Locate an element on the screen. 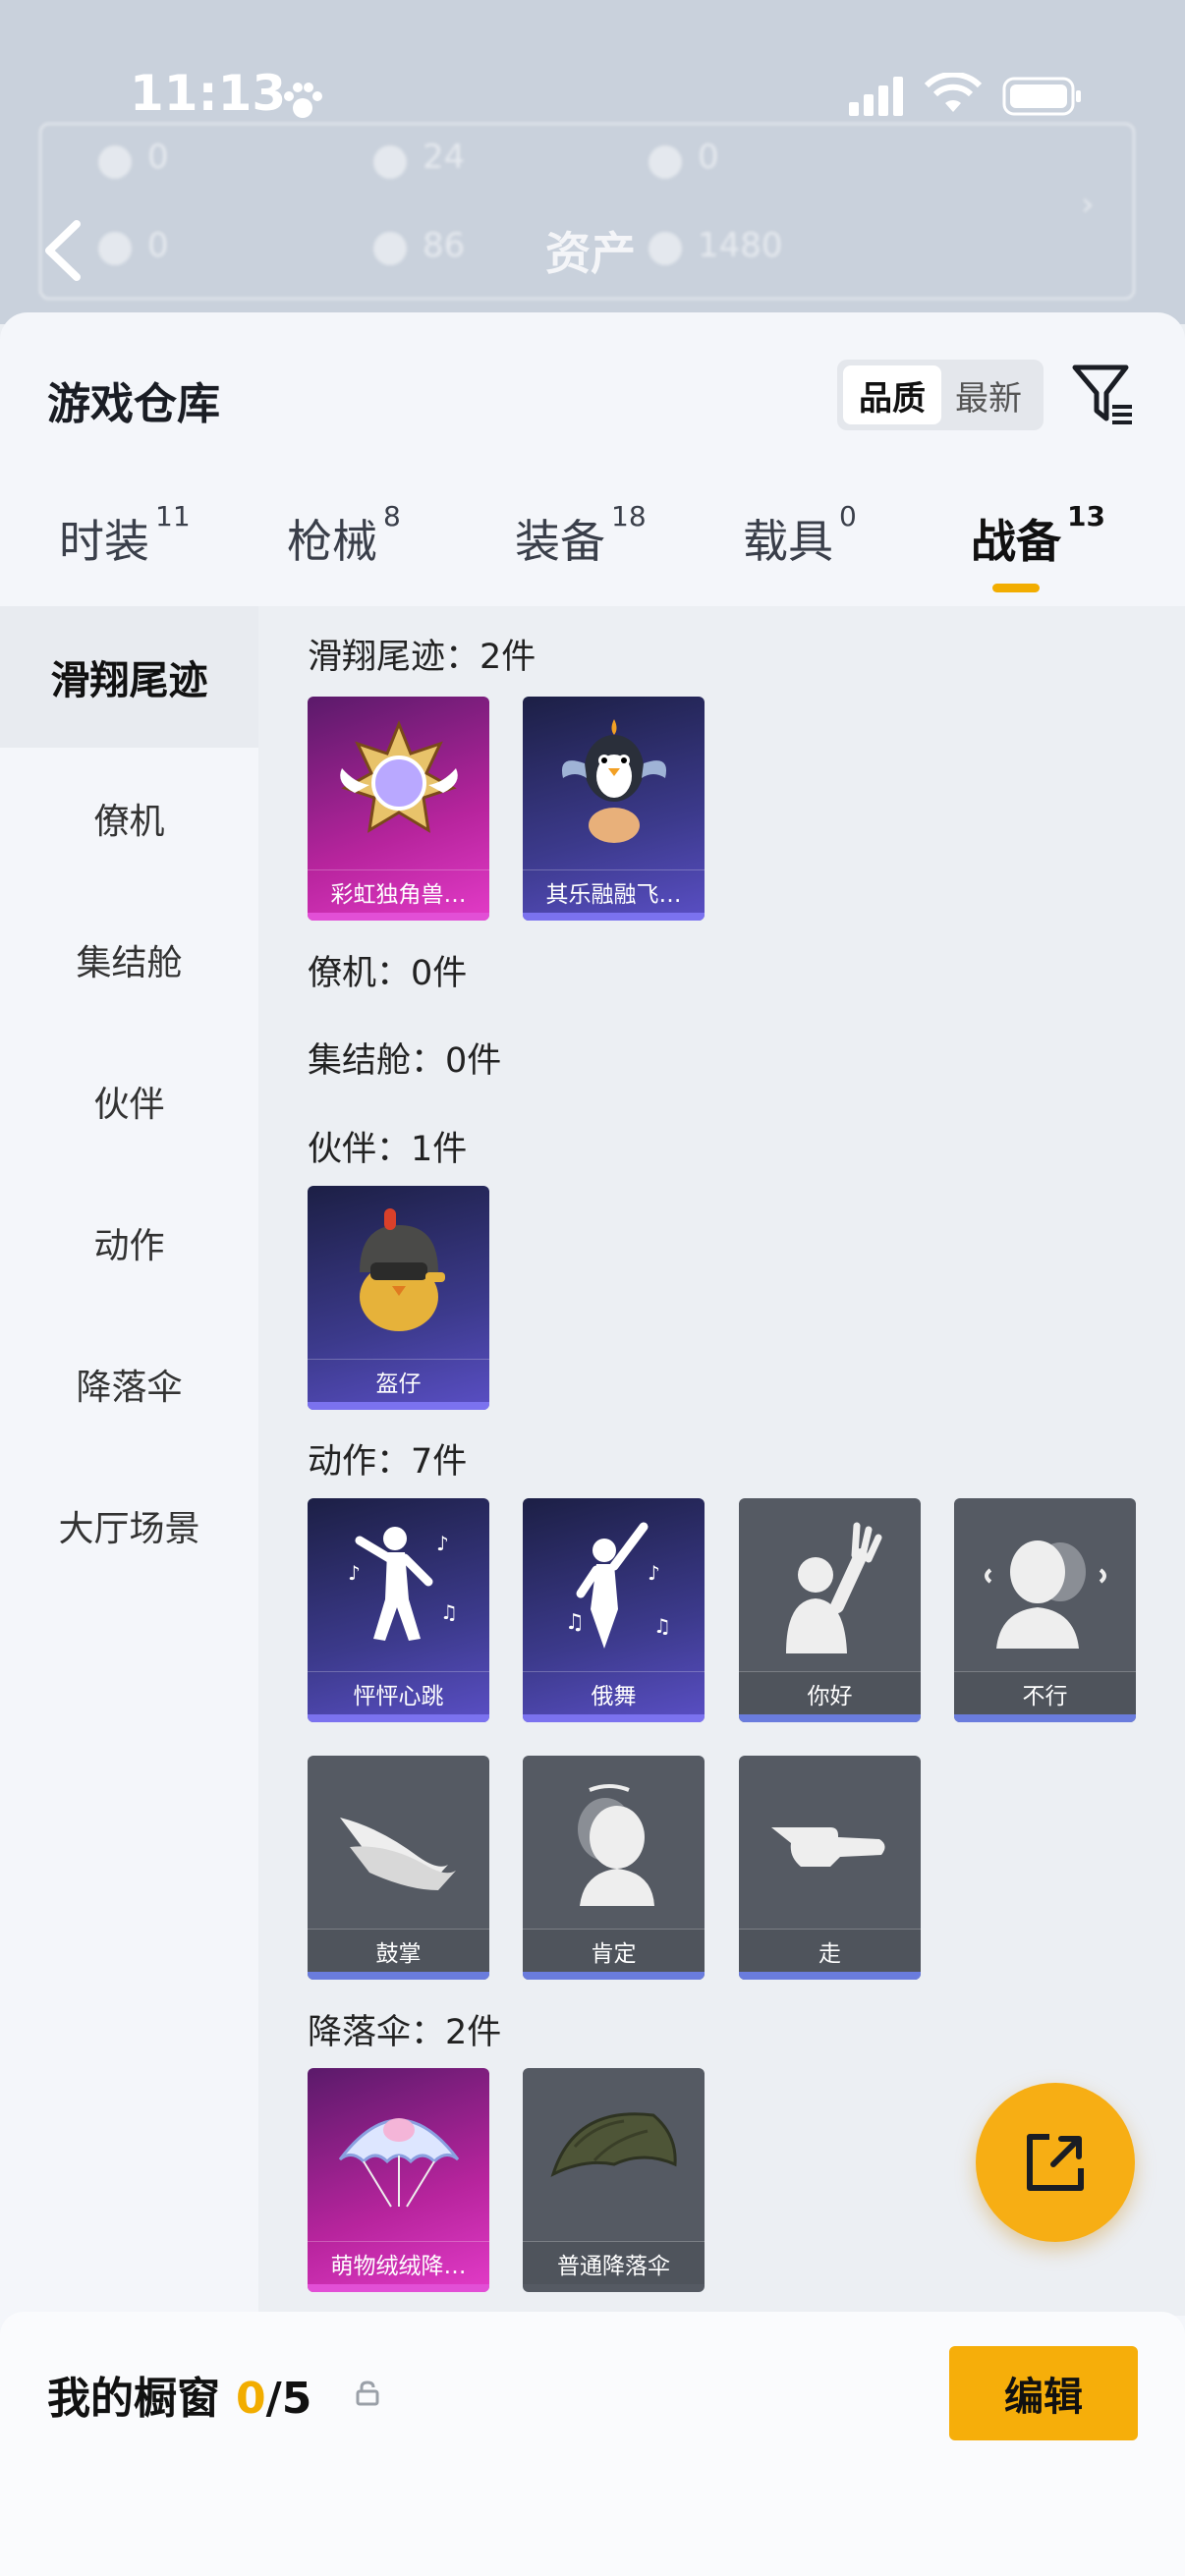 Image resolution: width=1185 pixels, height=2576 pixels. point-go-icon is located at coordinates (828, 1847).